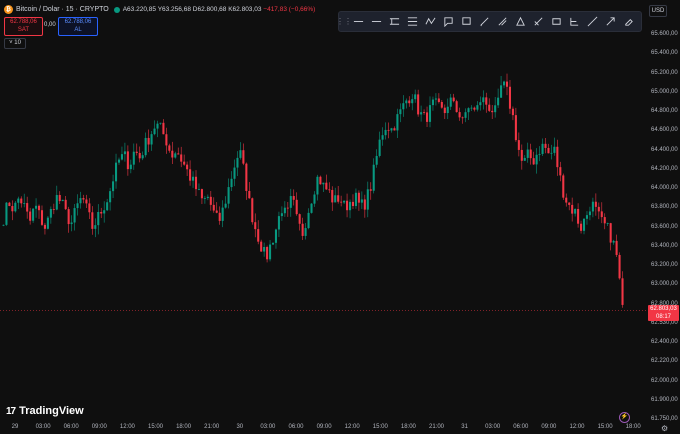 The width and height of the screenshot is (680, 434). What do you see at coordinates (664, 53) in the screenshot?
I see `price-tick-label: 65.400,00` at bounding box center [664, 53].